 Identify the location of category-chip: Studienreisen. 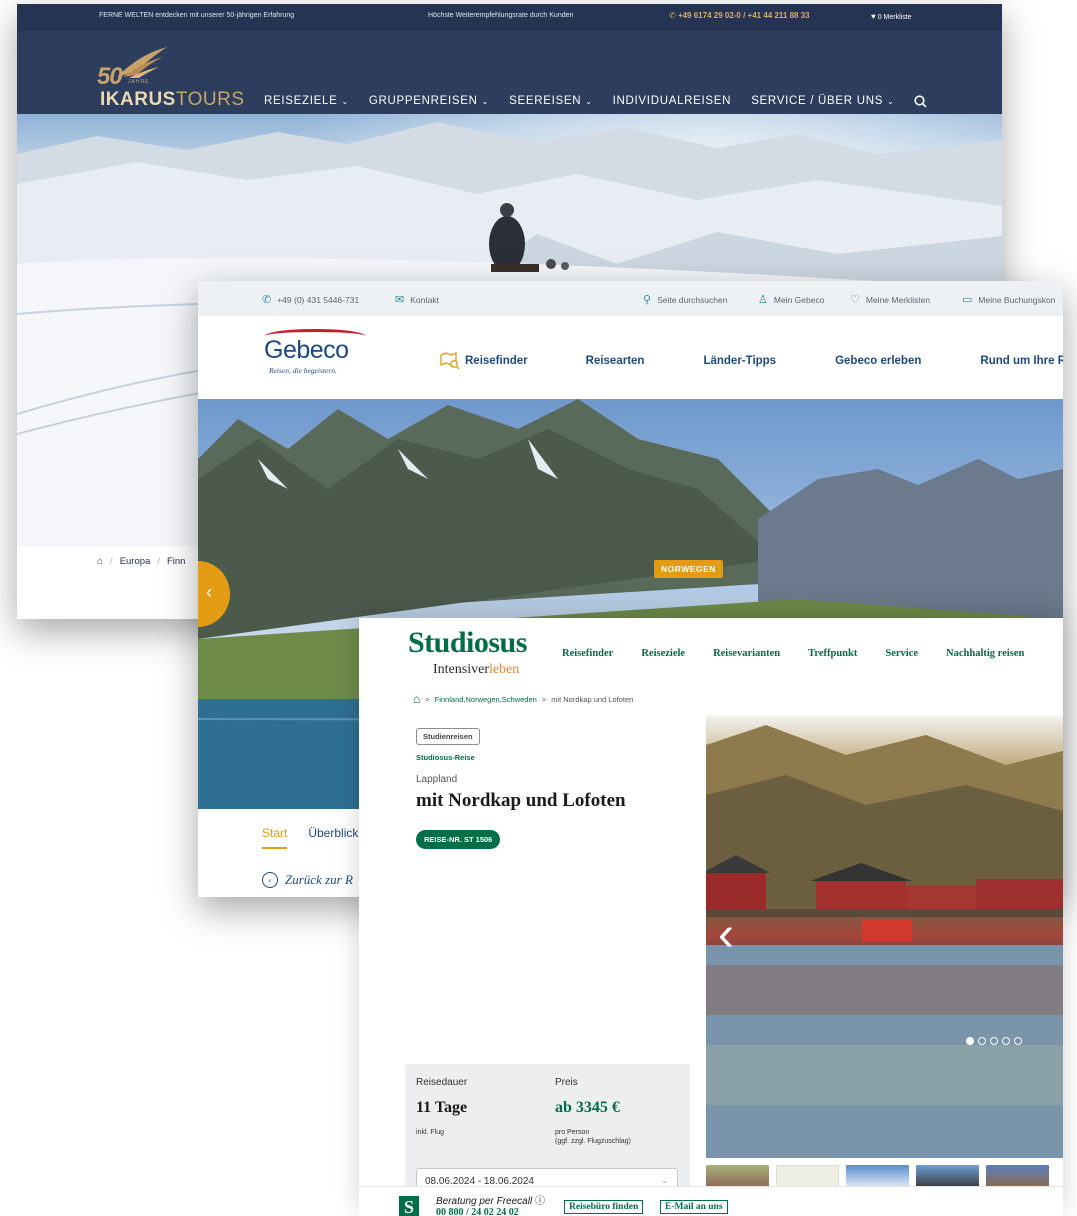
(448, 736).